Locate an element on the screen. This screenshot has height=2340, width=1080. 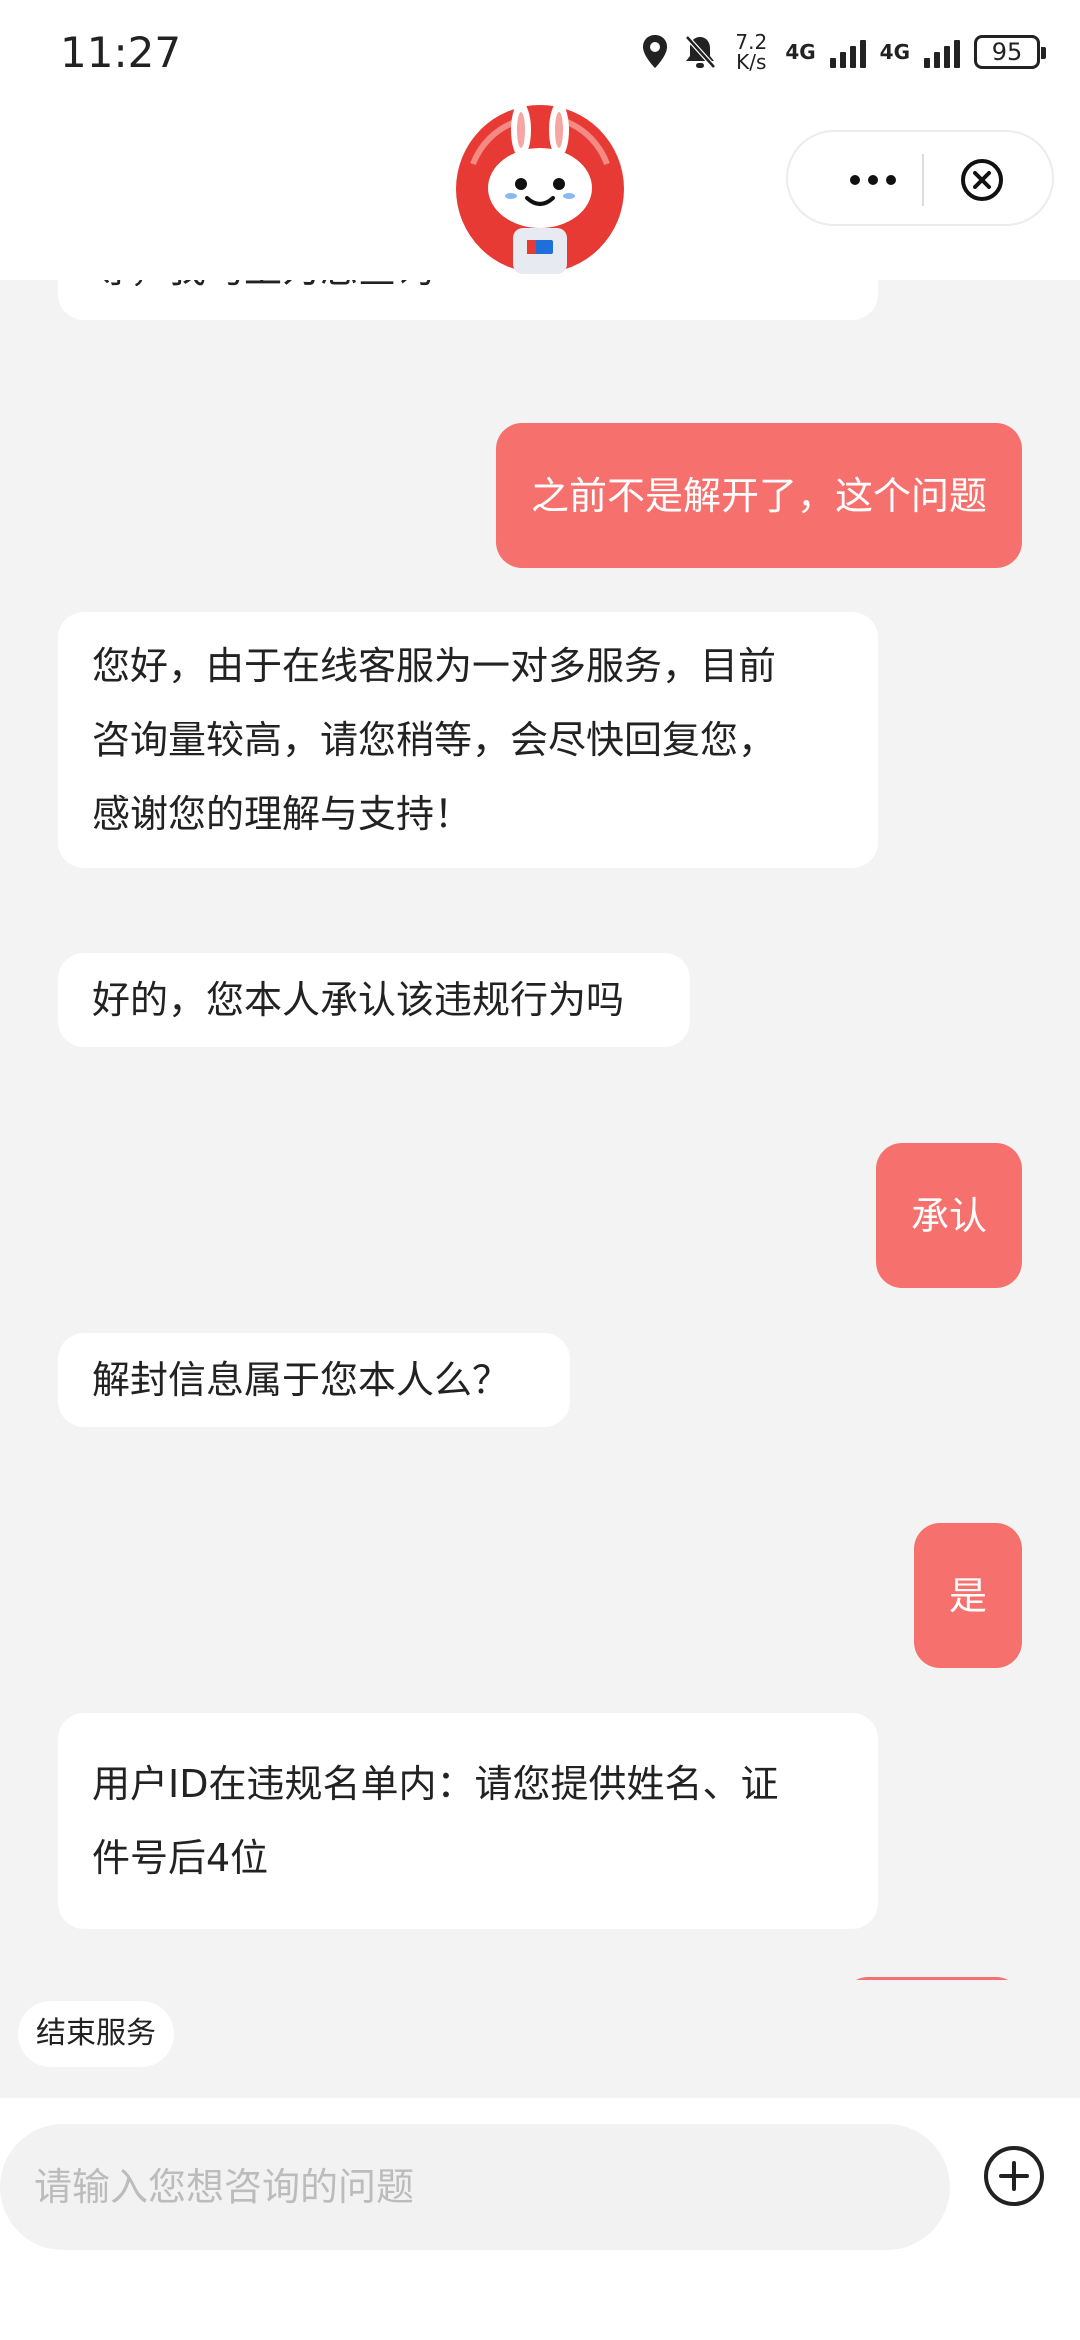
rabbit-mascot-icon is located at coordinates (540, 189).